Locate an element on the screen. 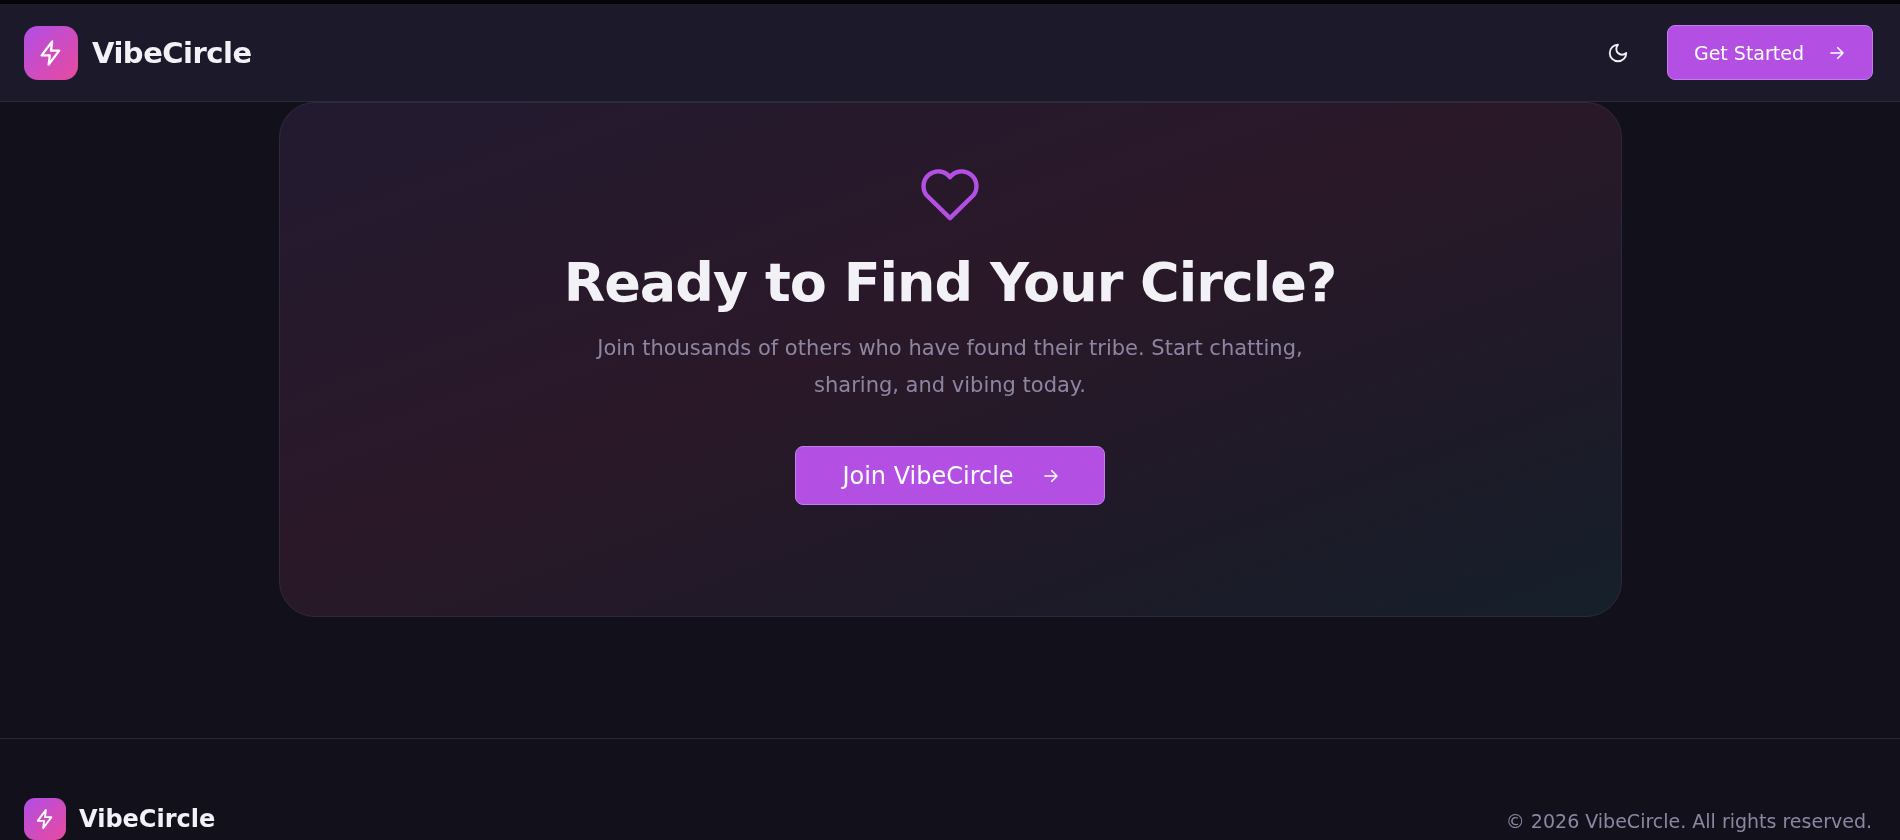 The width and height of the screenshot is (1900, 840). join-button: Join VibeCircle is located at coordinates (950, 475).